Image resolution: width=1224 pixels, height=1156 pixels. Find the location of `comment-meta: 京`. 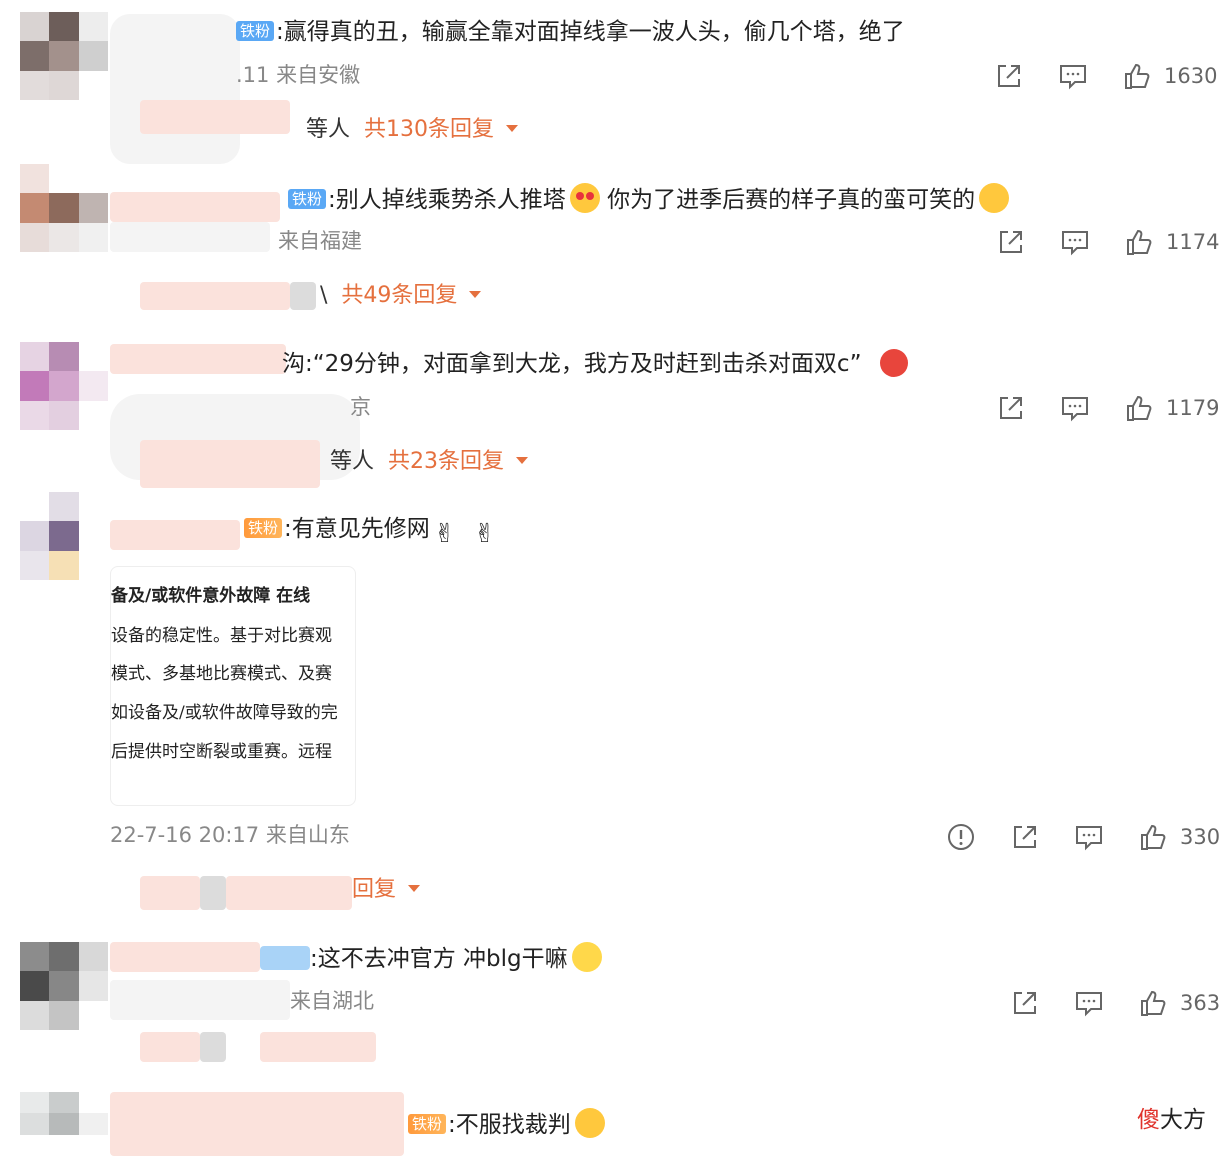

comment-meta: 京 is located at coordinates (360, 407).